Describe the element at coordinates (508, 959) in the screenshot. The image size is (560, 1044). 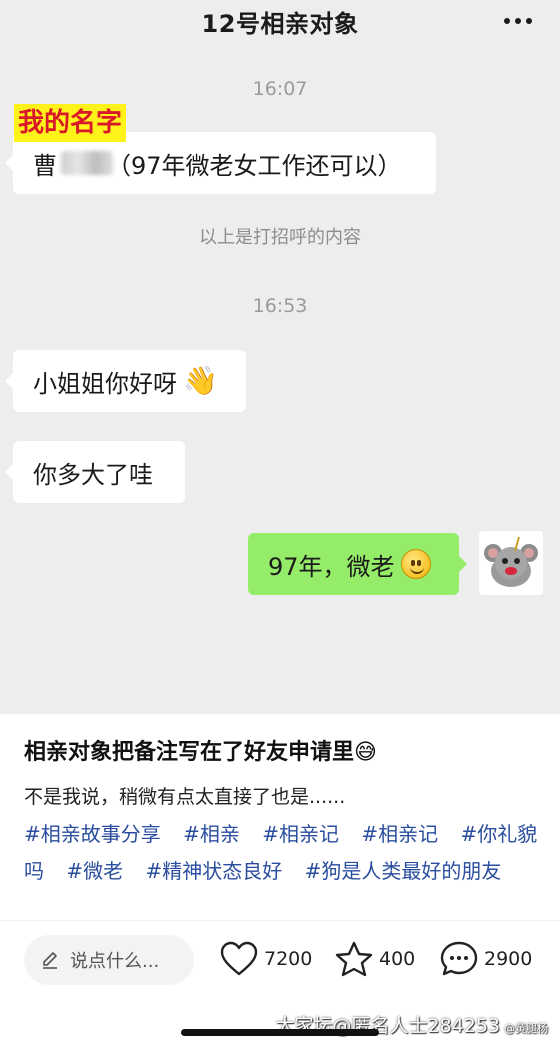
I see `comment-count: 2900` at that location.